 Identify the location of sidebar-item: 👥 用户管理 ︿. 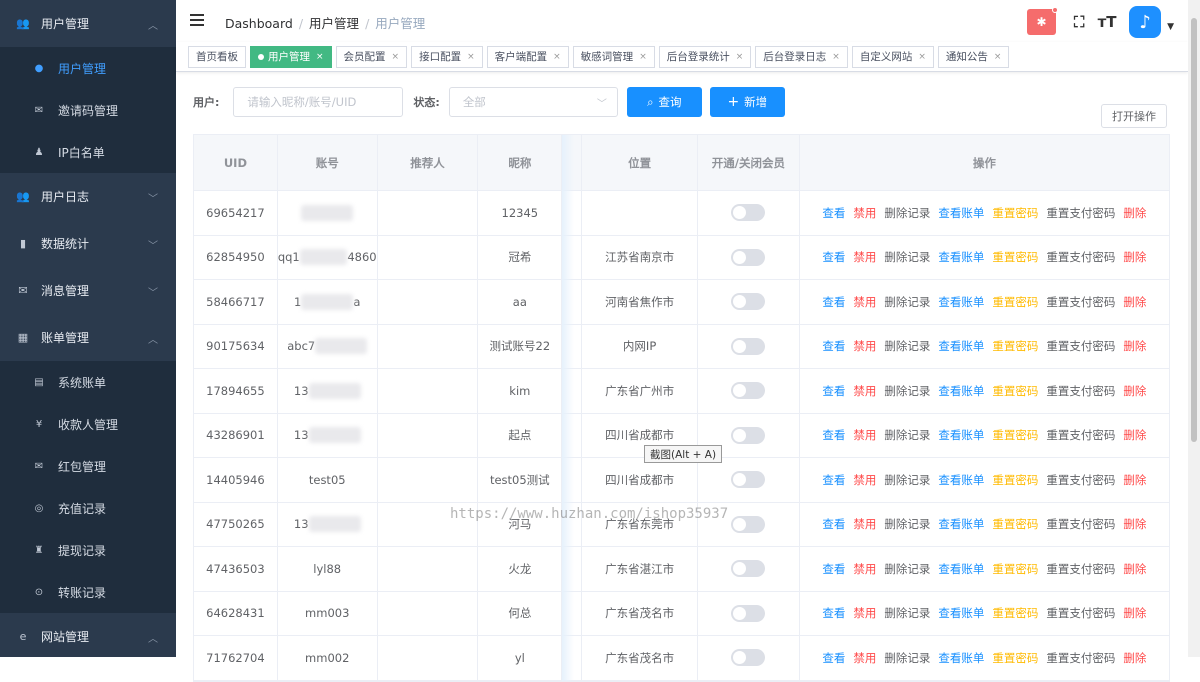
(88, 23).